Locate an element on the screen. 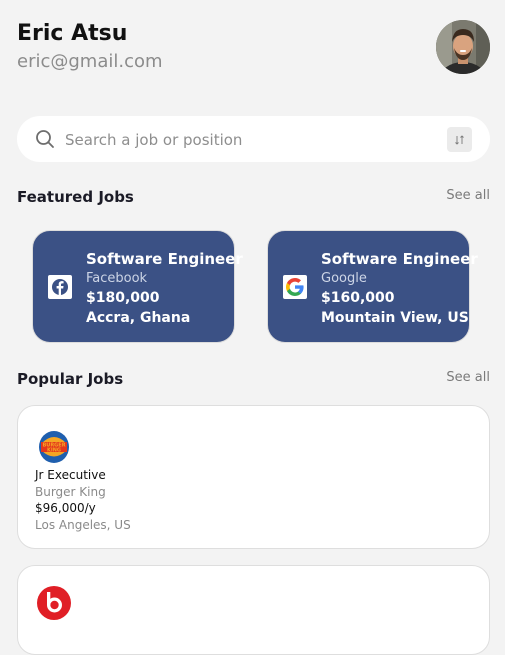 The image size is (505, 655). filter-button is located at coordinates (459, 139).